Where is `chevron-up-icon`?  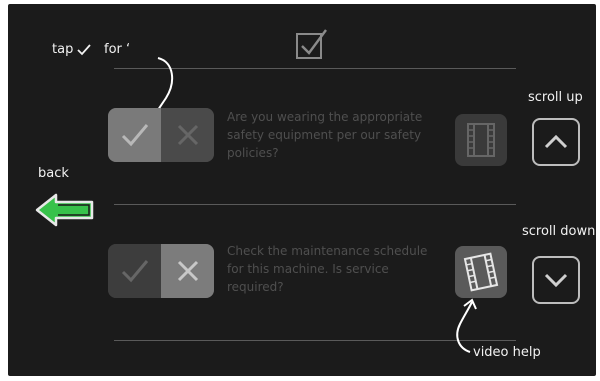 chevron-up-icon is located at coordinates (556, 141).